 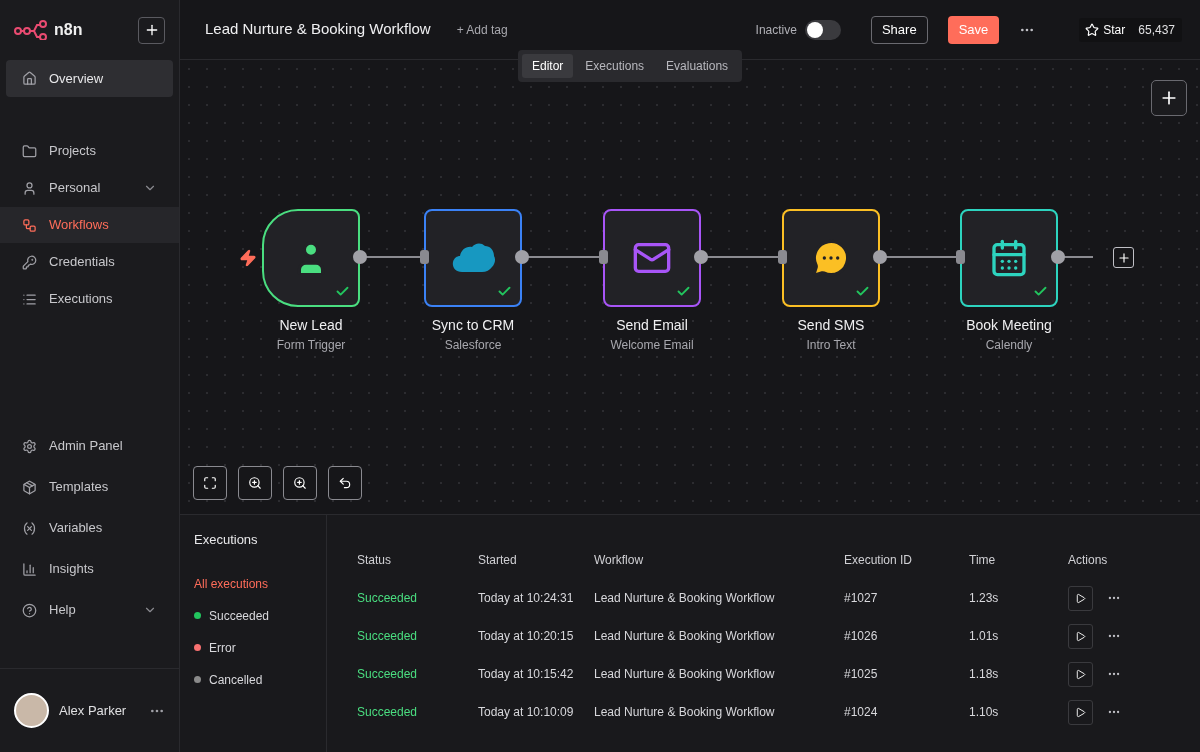 What do you see at coordinates (831, 325) in the screenshot?
I see `node-title: Send SMS` at bounding box center [831, 325].